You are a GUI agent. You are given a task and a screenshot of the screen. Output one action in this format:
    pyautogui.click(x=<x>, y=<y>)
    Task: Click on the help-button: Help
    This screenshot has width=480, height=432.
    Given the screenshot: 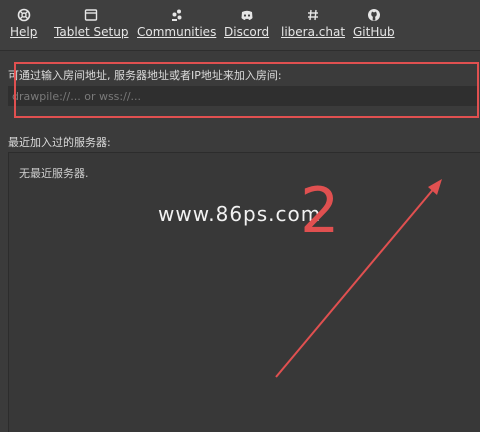 What is the action you would take?
    pyautogui.click(x=23, y=23)
    